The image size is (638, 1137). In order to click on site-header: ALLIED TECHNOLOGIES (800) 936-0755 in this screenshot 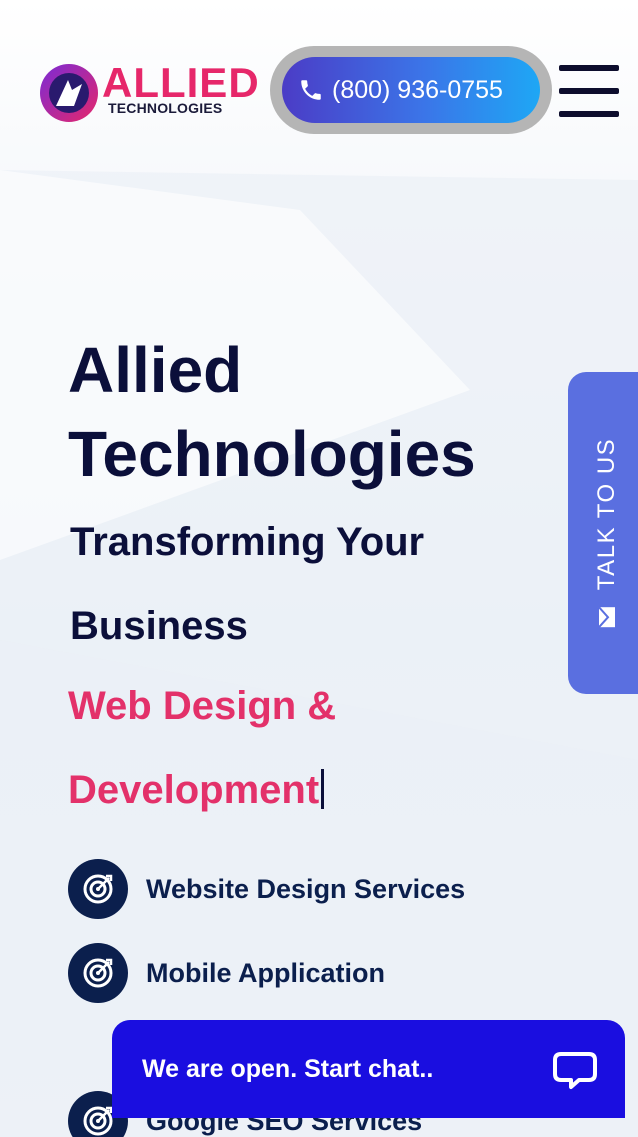, I will do `click(319, 80)`.